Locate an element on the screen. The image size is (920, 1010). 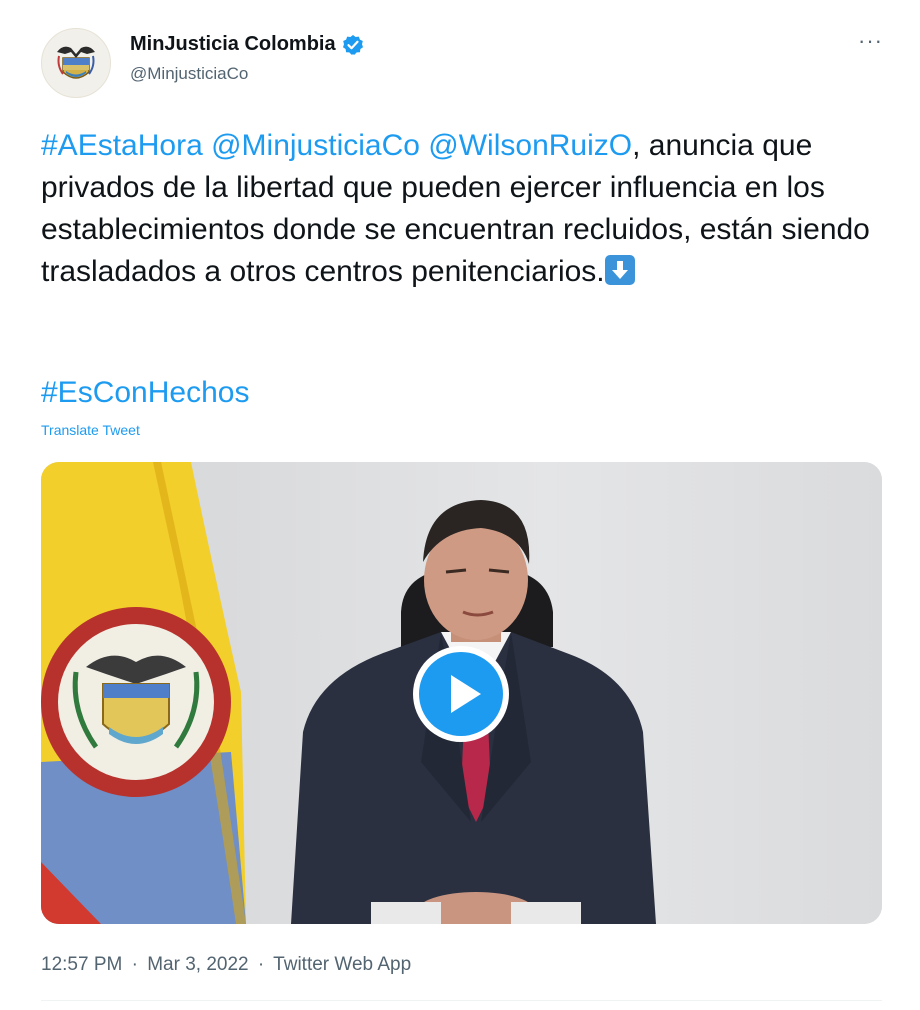
play-icon is located at coordinates (461, 694).